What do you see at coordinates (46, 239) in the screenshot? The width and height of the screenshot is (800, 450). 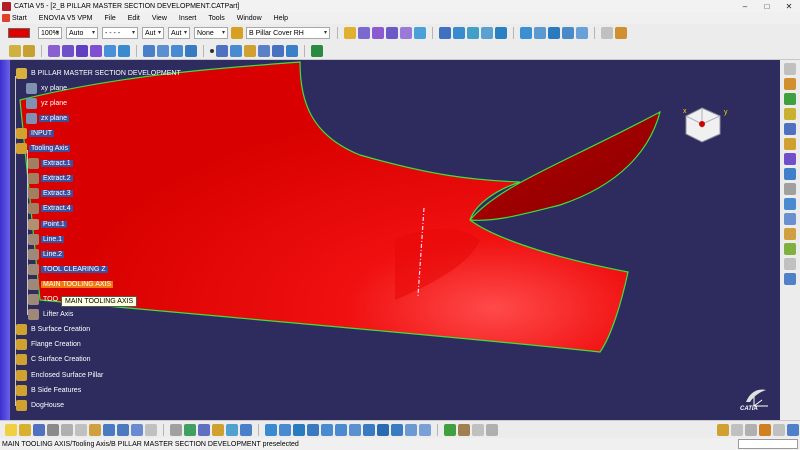 I see `tree-item: Line.1` at bounding box center [46, 239].